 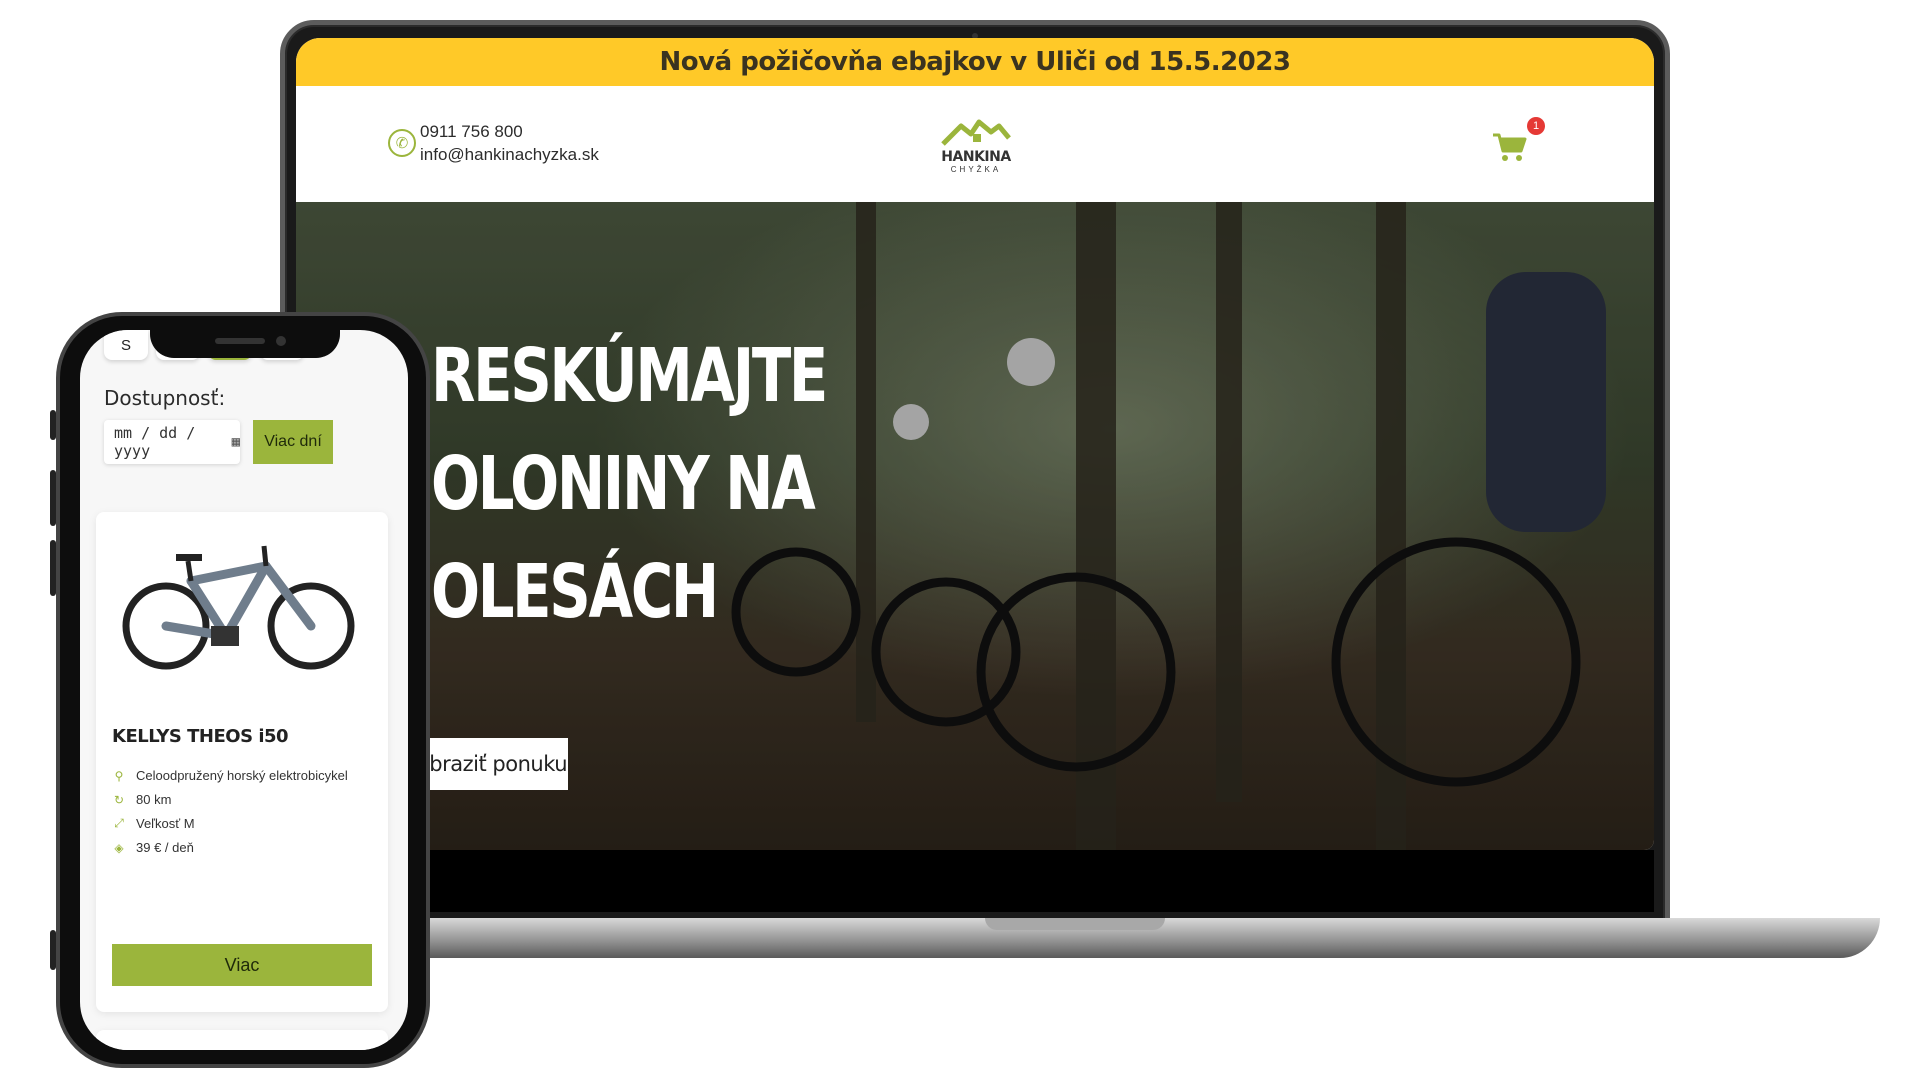 I want to click on hero-title: RESKÚMAJTE OLONINY NA OLESÁCH, so click(x=634, y=484).